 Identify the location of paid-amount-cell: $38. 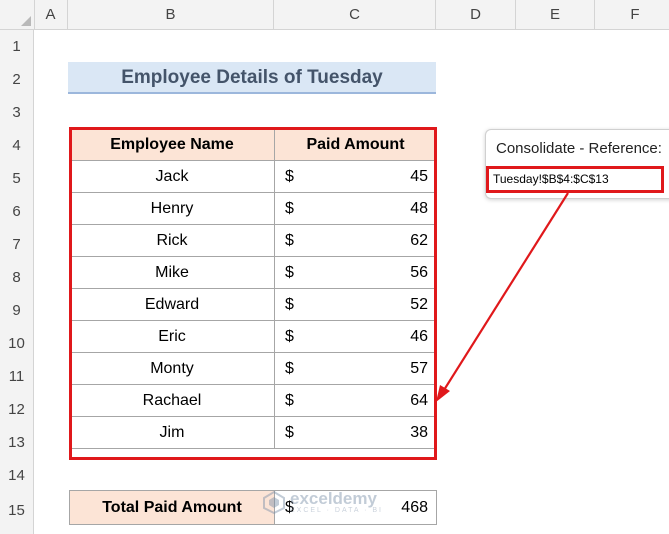
(355, 432).